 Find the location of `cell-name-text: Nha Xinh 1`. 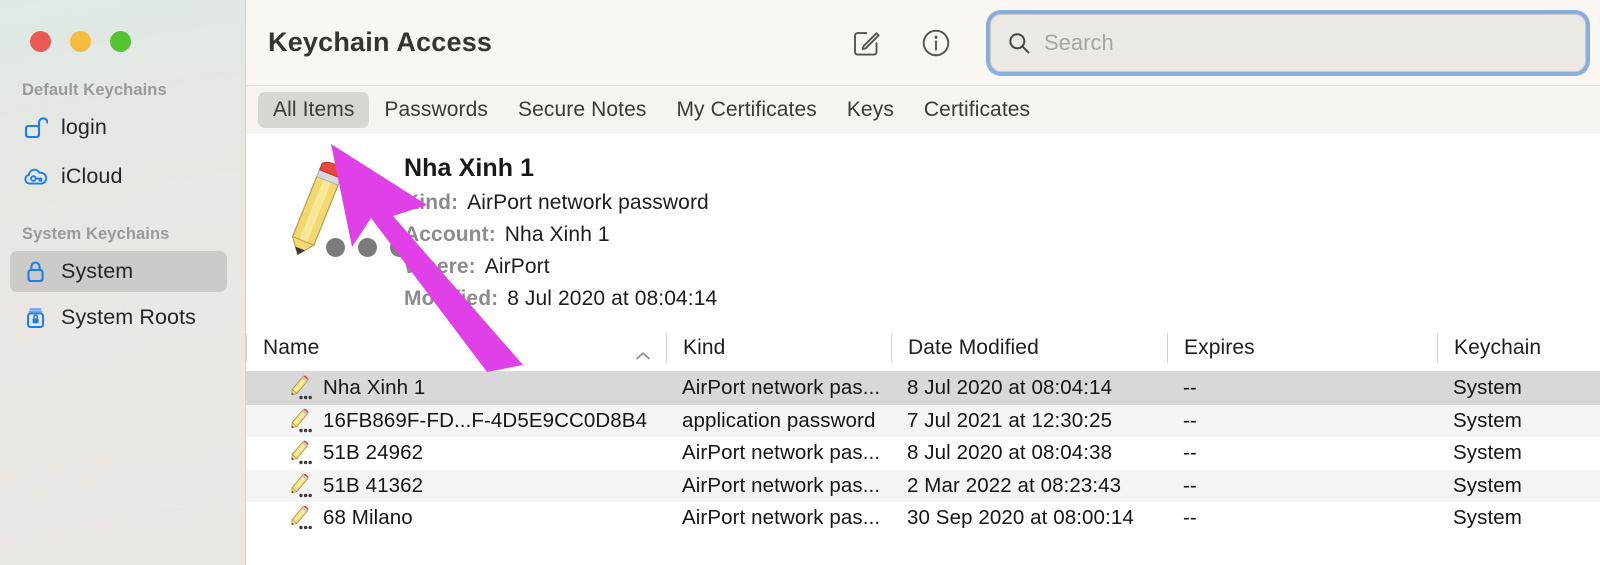

cell-name-text: Nha Xinh 1 is located at coordinates (374, 388).